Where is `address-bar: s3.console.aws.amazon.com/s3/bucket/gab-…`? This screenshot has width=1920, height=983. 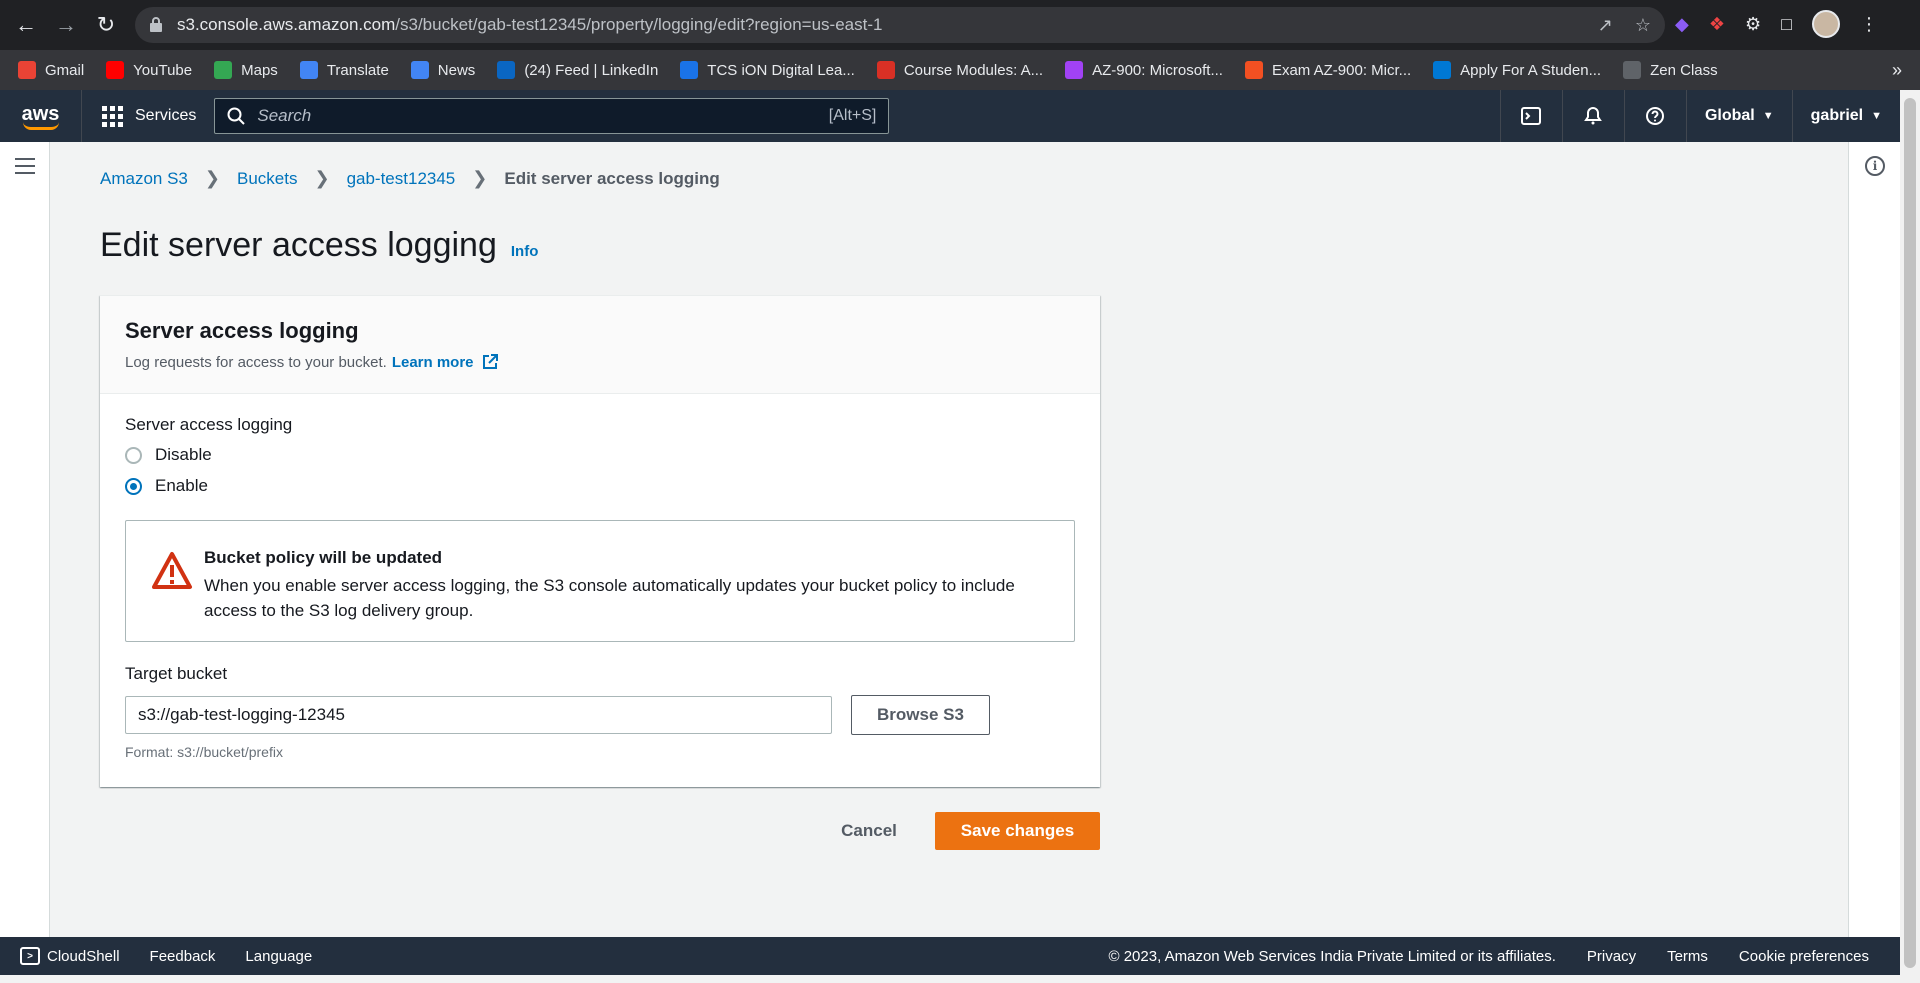 address-bar: s3.console.aws.amazon.com/s3/bucket/gab-… is located at coordinates (900, 25).